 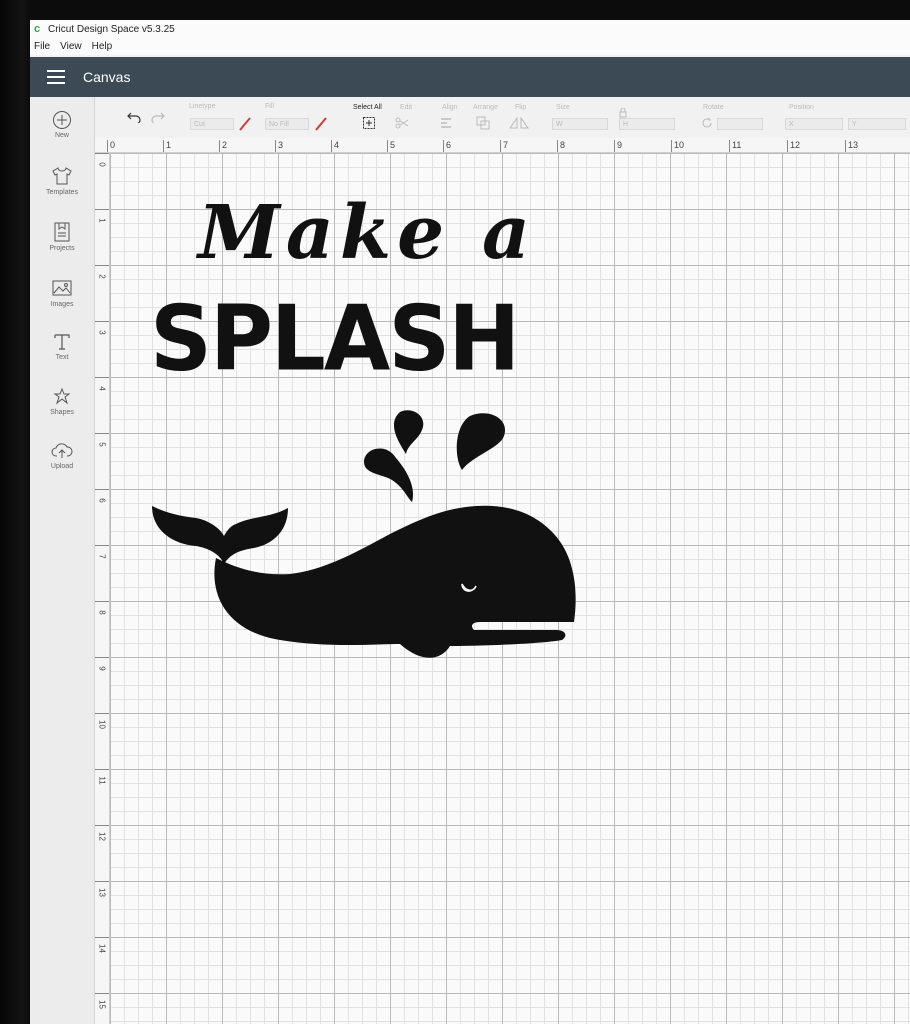 What do you see at coordinates (62, 357) in the screenshot?
I see `sidebar-item-label: Text` at bounding box center [62, 357].